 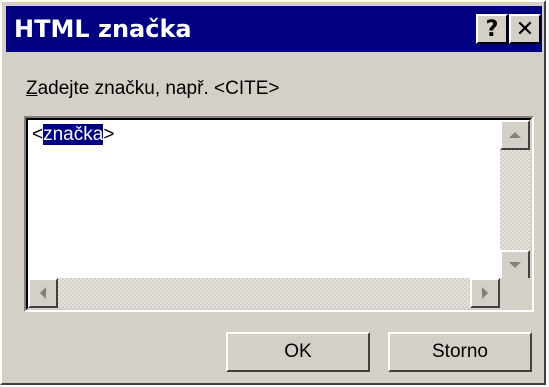 I want to click on scroll-left-button, so click(x=43, y=293).